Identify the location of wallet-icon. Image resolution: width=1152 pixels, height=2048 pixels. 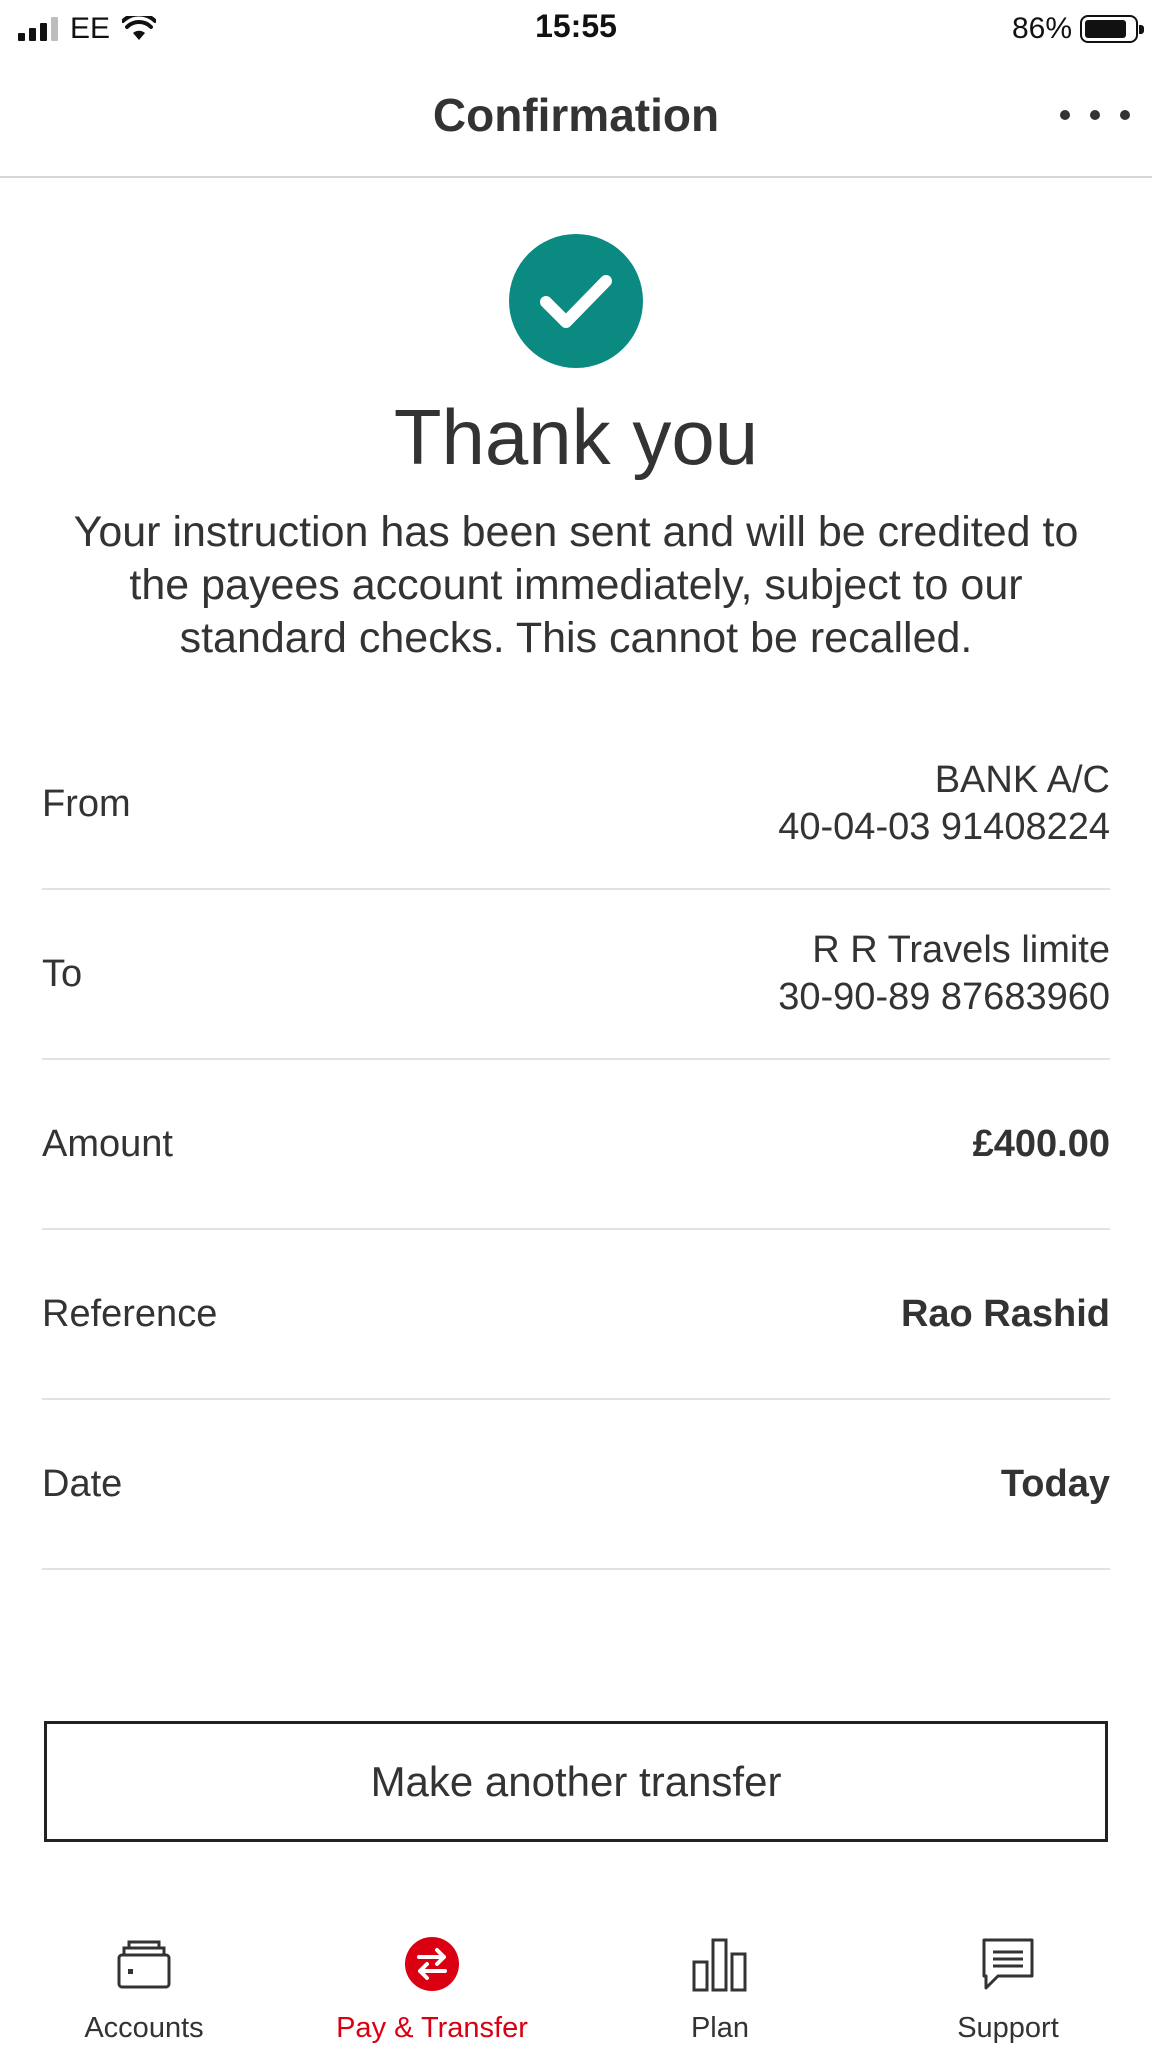
(144, 1964).